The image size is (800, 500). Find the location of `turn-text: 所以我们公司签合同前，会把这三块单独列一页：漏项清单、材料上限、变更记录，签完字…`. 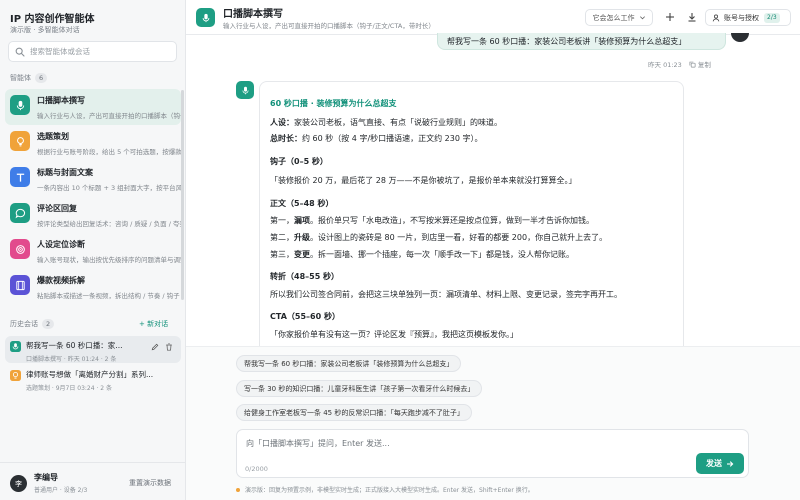

turn-text: 所以我们公司签合同前，会把这三块单独列一页：漏项清单、材料上限、变更记录，签完字… is located at coordinates (446, 294).